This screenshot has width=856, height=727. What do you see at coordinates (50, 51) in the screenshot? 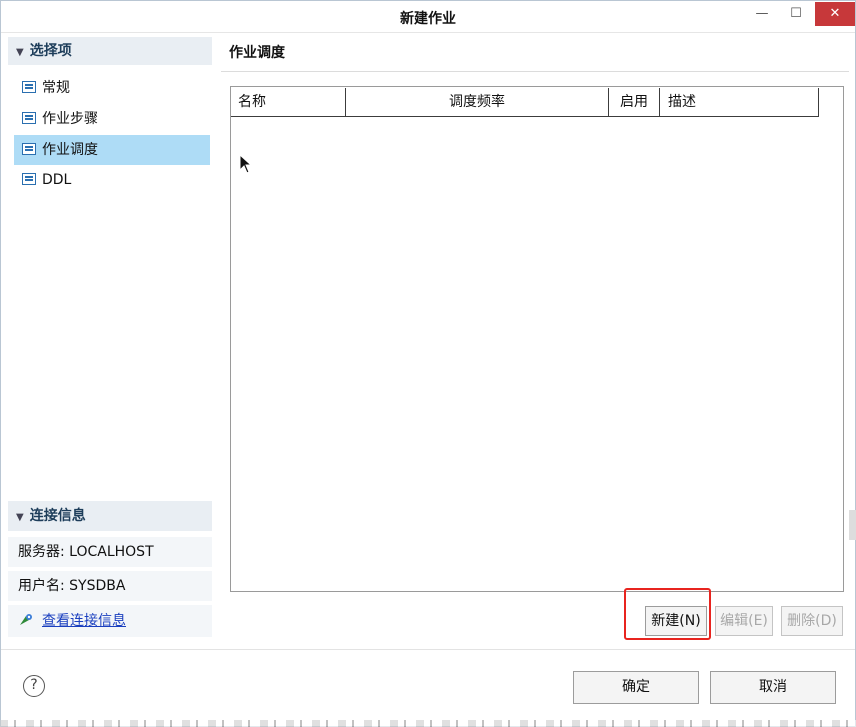
I see `nav-header-label: 选择项` at bounding box center [50, 51].